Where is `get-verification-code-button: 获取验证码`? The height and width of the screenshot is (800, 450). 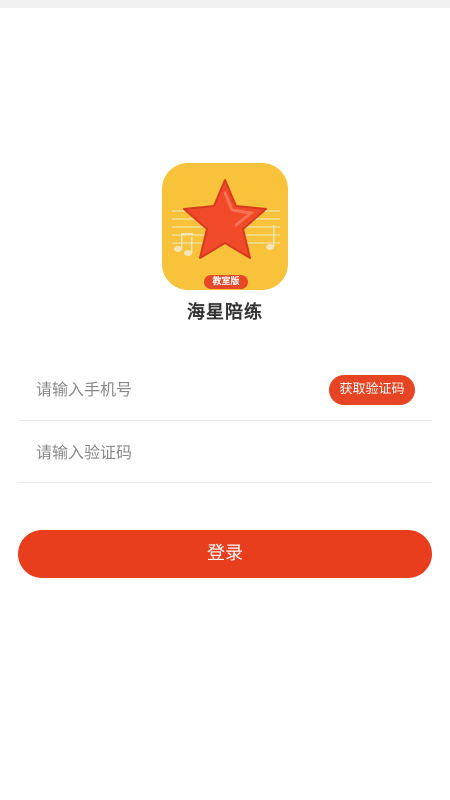 get-verification-code-button: 获取验证码 is located at coordinates (372, 390).